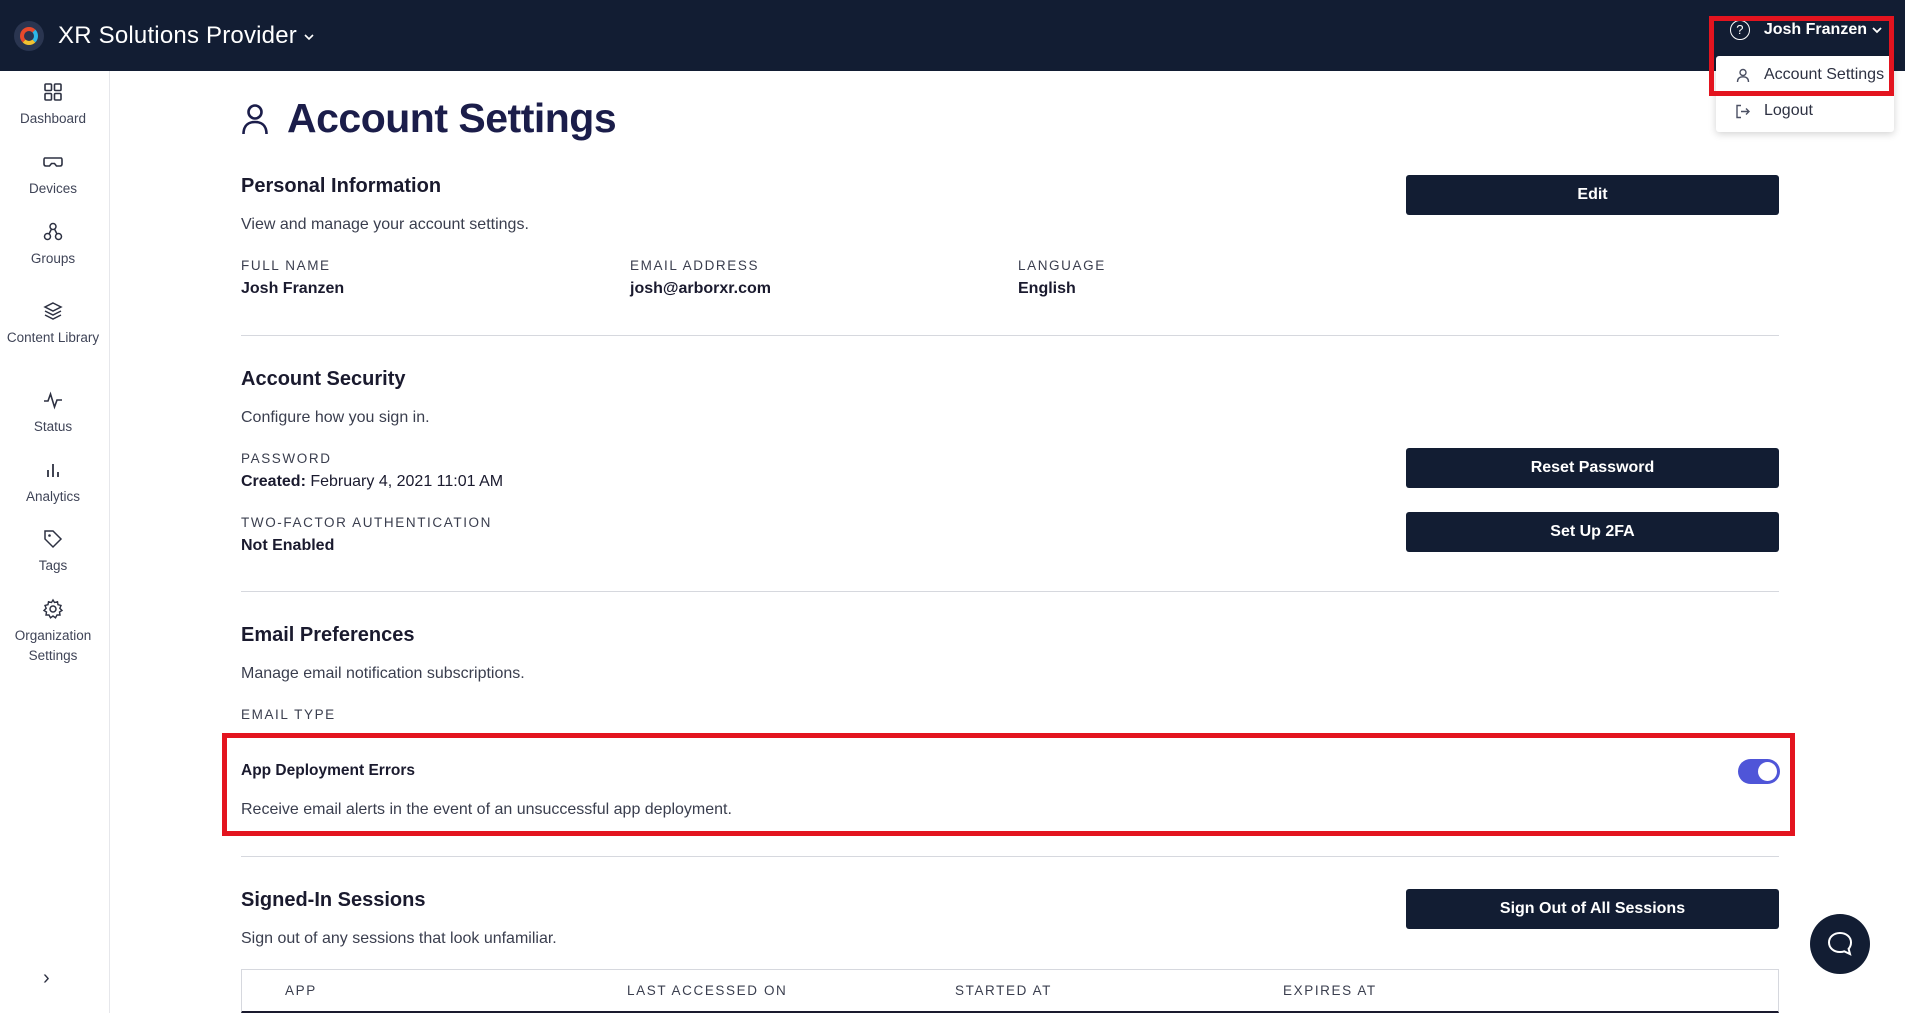 The image size is (1905, 1013). What do you see at coordinates (328, 770) in the screenshot?
I see `email-type-title: App Deployment Errors` at bounding box center [328, 770].